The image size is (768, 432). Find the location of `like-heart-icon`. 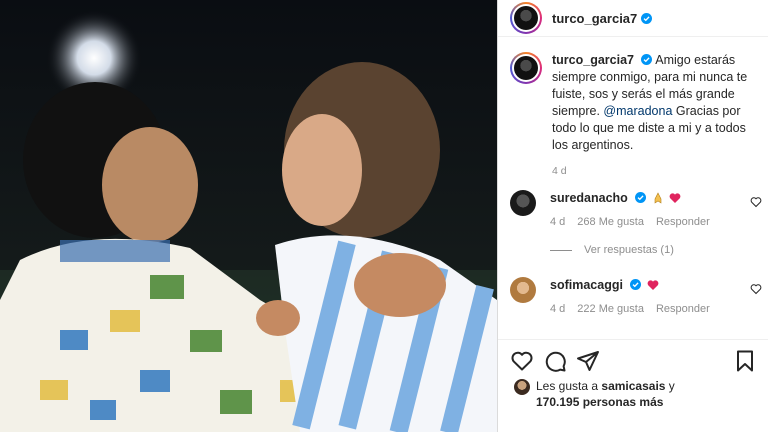

like-heart-icon is located at coordinates (522, 361).